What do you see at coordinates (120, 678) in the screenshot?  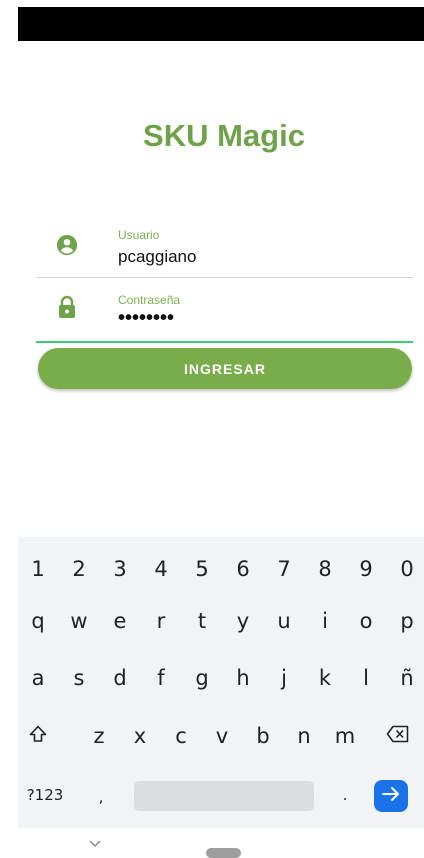 I see `key: d` at bounding box center [120, 678].